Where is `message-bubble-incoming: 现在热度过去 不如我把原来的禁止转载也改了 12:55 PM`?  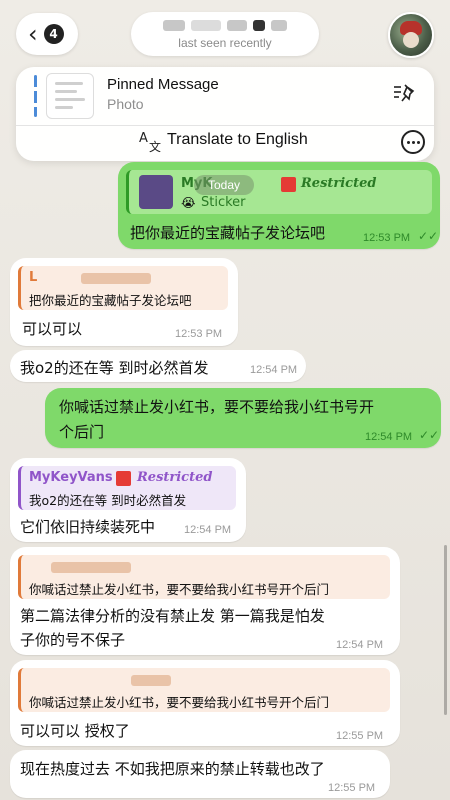
message-bubble-incoming: 现在热度过去 不如我把原来的禁止转载也改了 12:55 PM is located at coordinates (200, 774).